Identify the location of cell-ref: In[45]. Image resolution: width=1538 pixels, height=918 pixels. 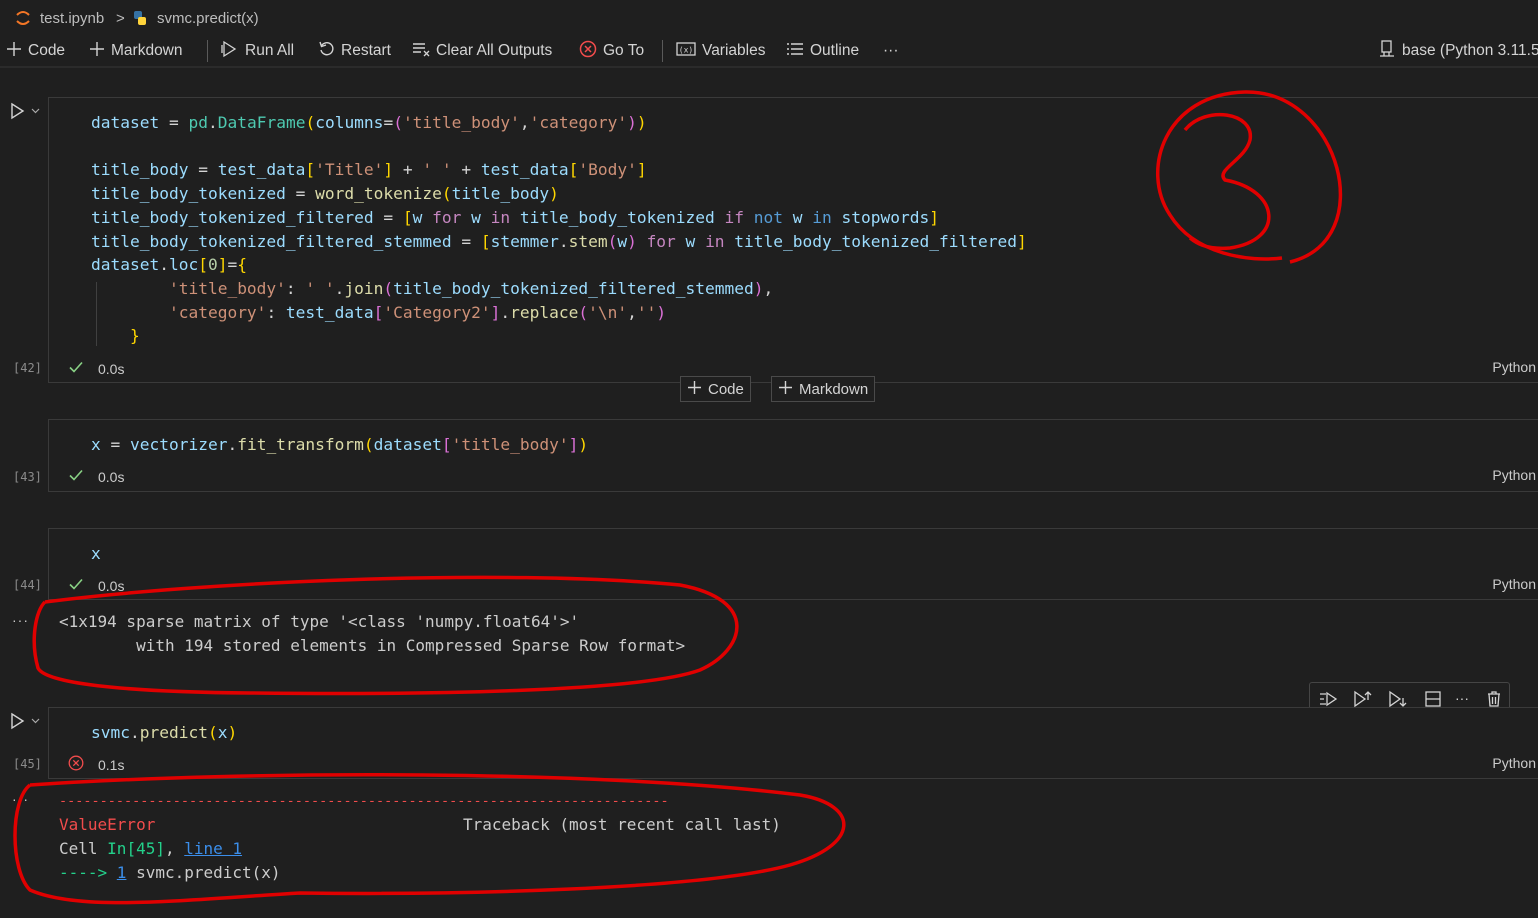
(136, 848).